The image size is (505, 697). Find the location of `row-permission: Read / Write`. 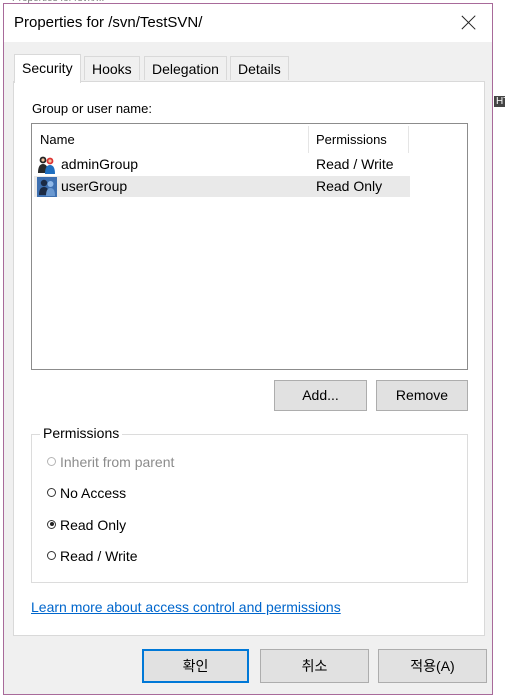

row-permission: Read / Write is located at coordinates (355, 164).